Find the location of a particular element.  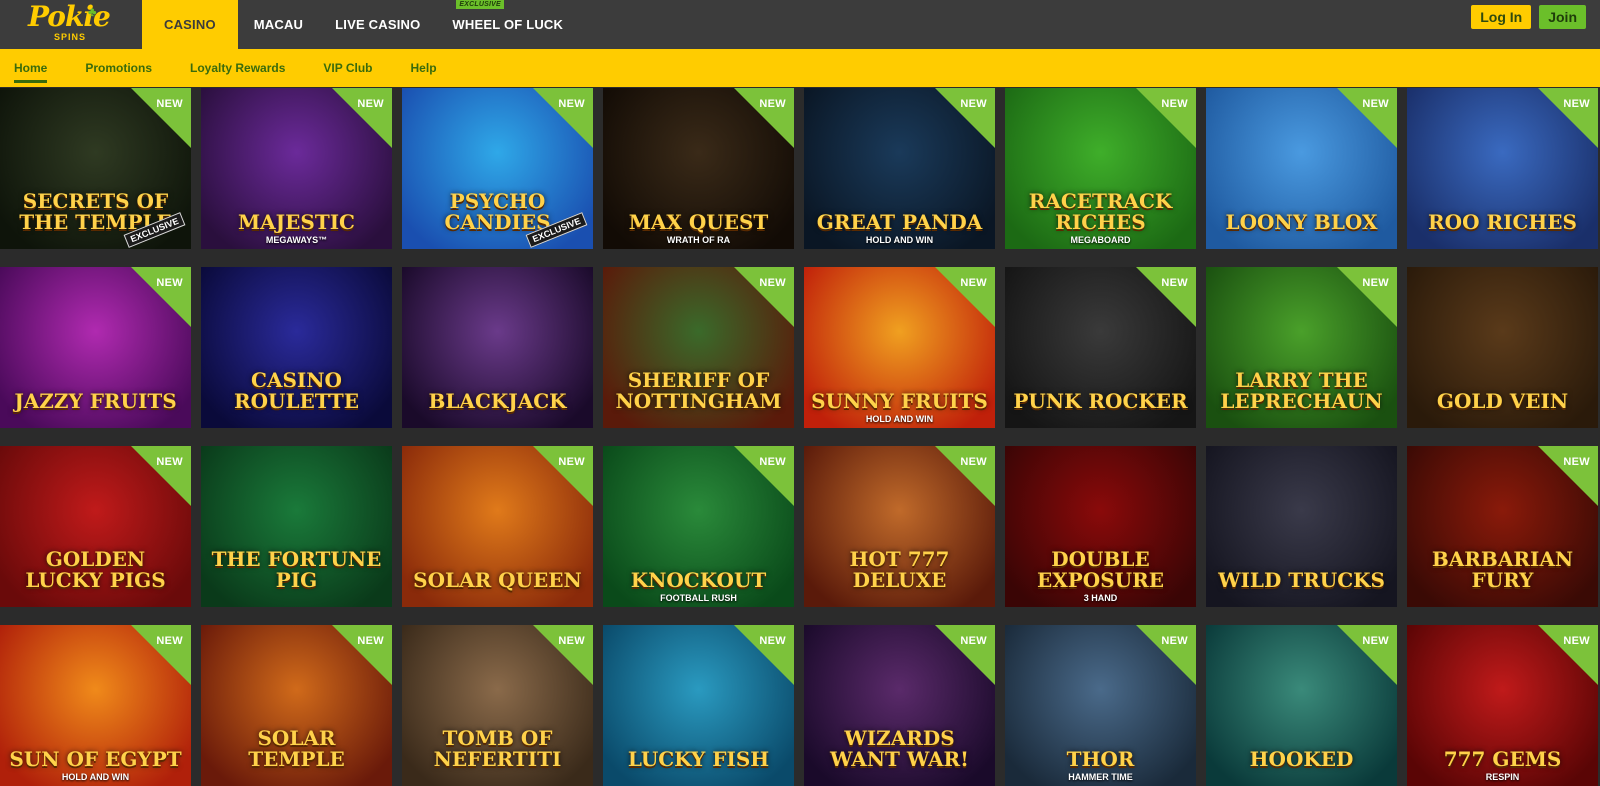

game-subtitle: RESPIN is located at coordinates (1502, 777).